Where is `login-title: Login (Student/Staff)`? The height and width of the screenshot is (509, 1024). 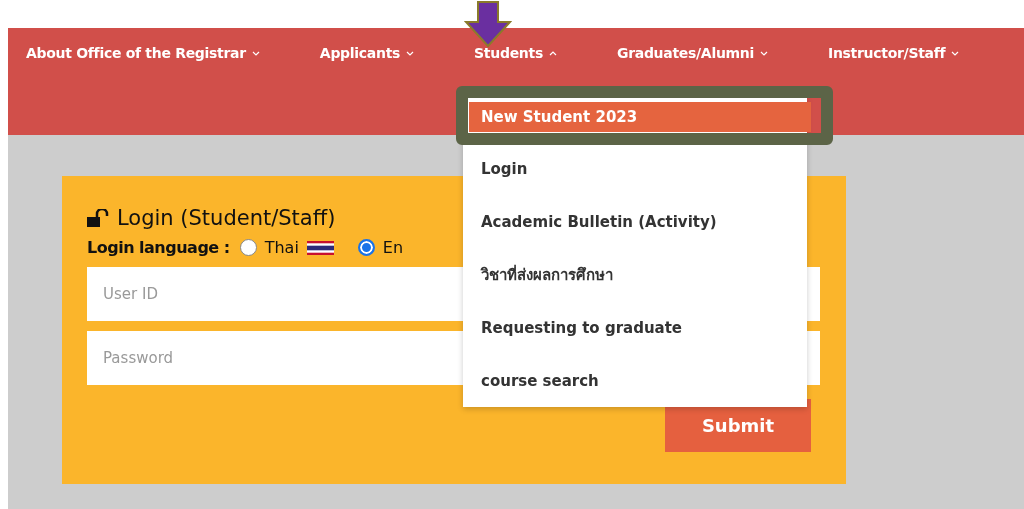 login-title: Login (Student/Staff) is located at coordinates (226, 218).